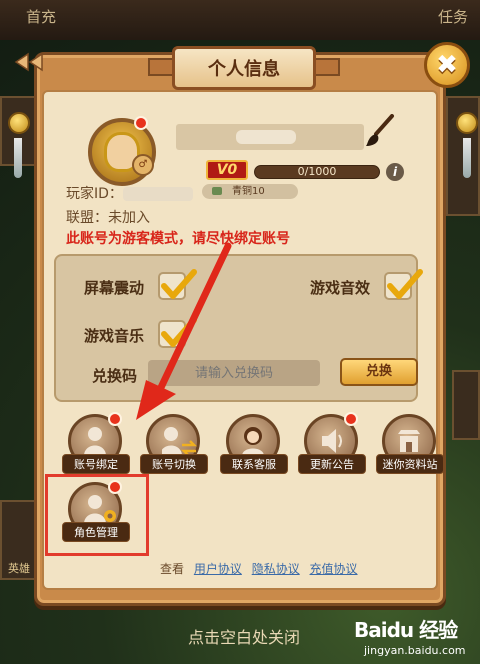  I want to click on recharge-agreement-link: 充值协议, so click(334, 569).